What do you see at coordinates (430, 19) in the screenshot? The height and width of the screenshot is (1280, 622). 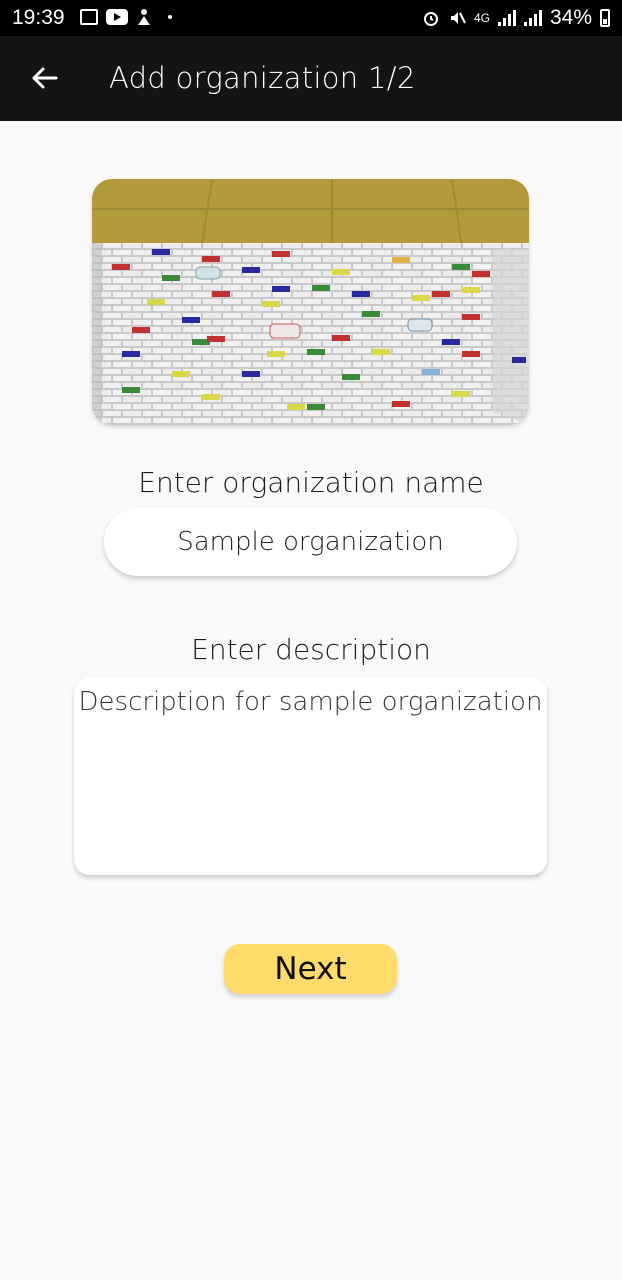 I see `alarm-icon` at bounding box center [430, 19].